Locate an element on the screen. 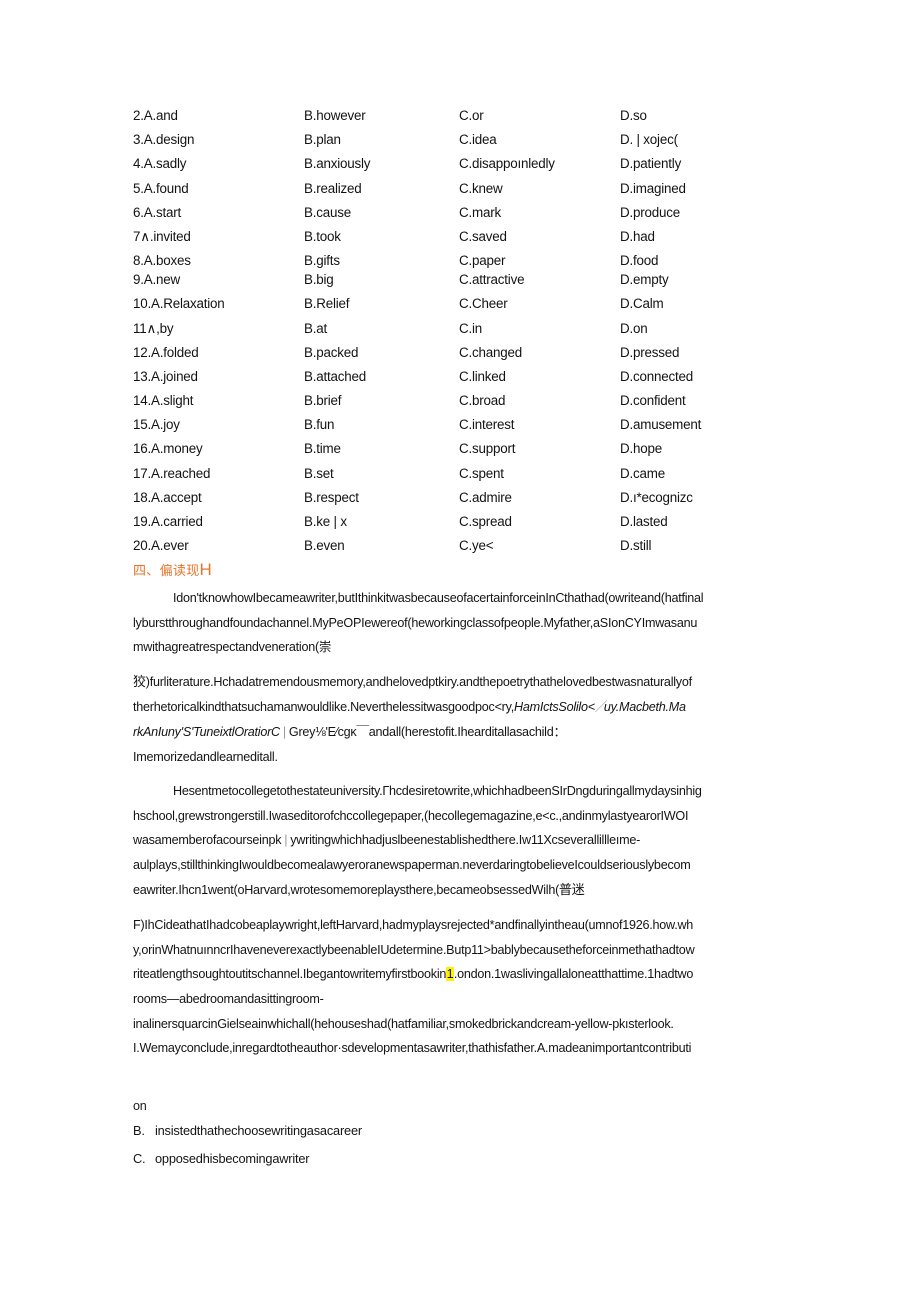  cloze-option-B: B.ke | x is located at coordinates (325, 522).